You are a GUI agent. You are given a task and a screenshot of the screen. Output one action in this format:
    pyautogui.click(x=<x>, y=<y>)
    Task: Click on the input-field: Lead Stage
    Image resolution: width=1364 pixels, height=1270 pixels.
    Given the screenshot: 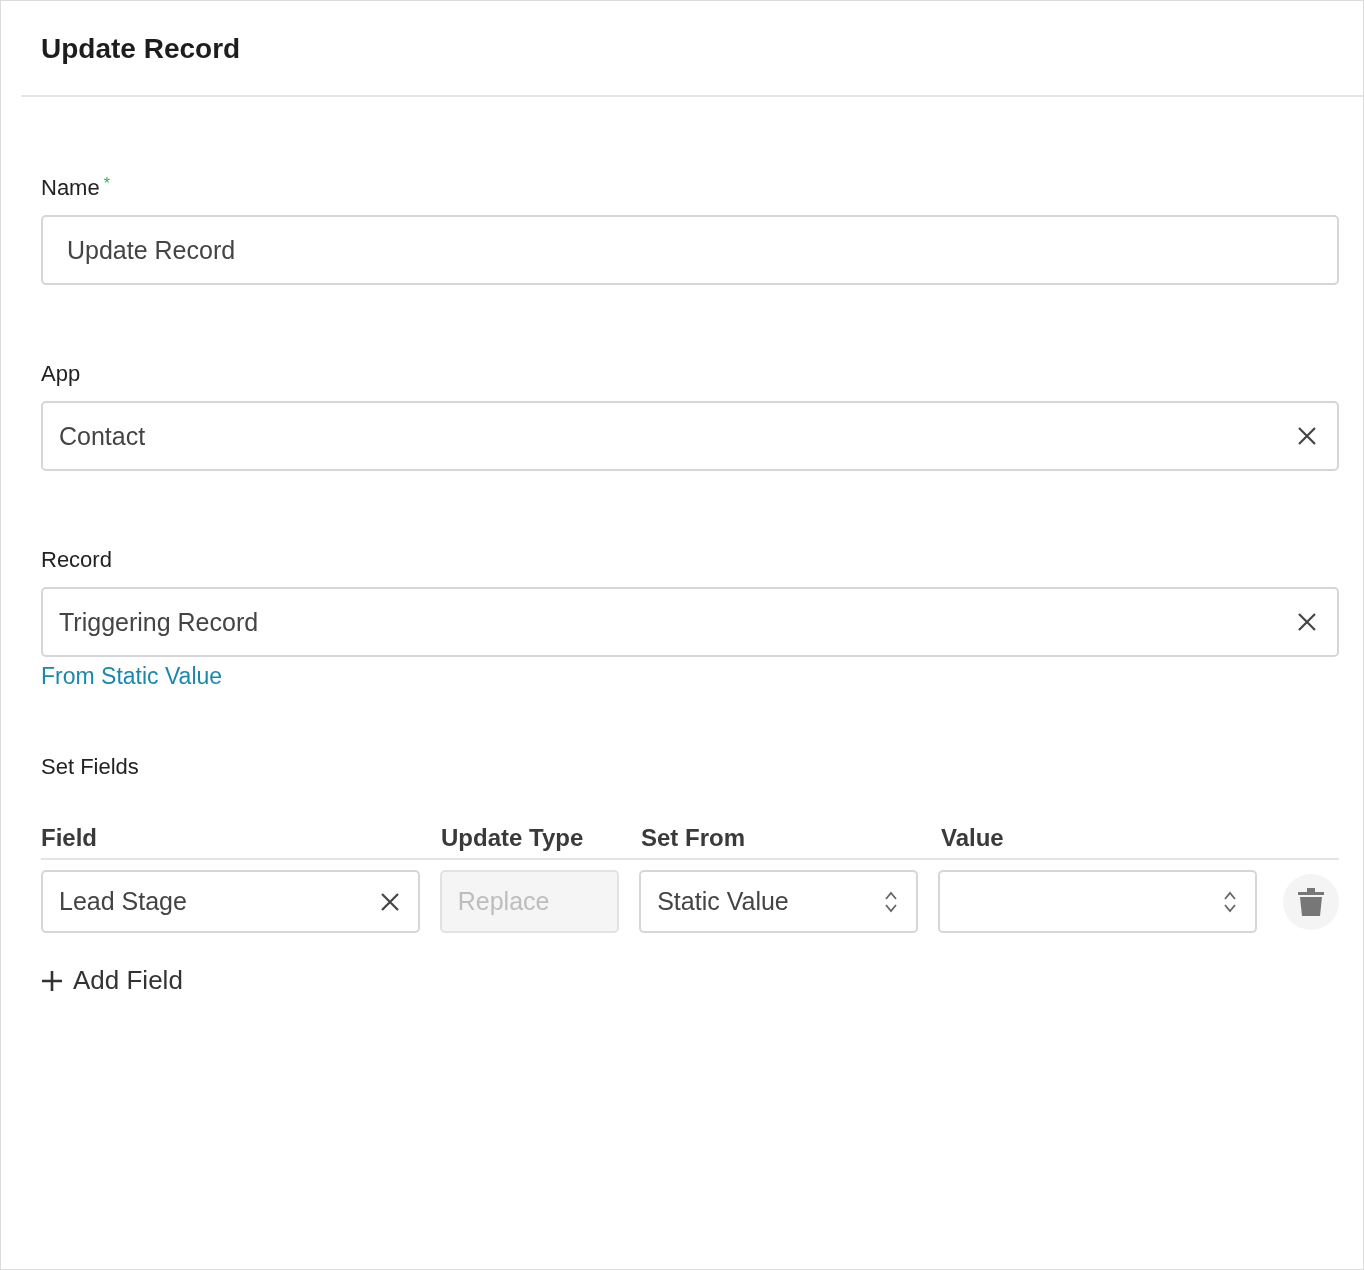 What is the action you would take?
    pyautogui.click(x=230, y=901)
    